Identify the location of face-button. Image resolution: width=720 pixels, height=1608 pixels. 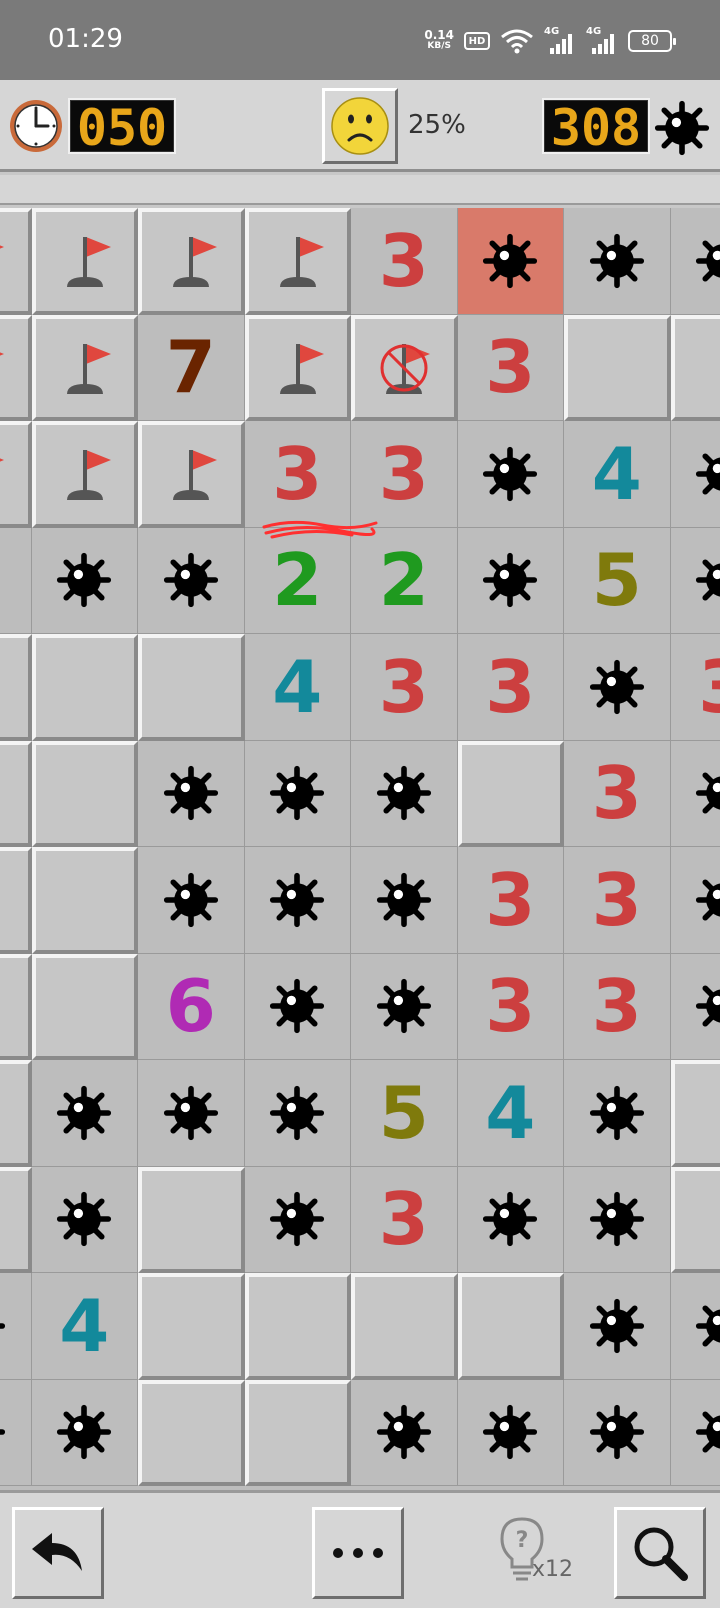
(360, 126).